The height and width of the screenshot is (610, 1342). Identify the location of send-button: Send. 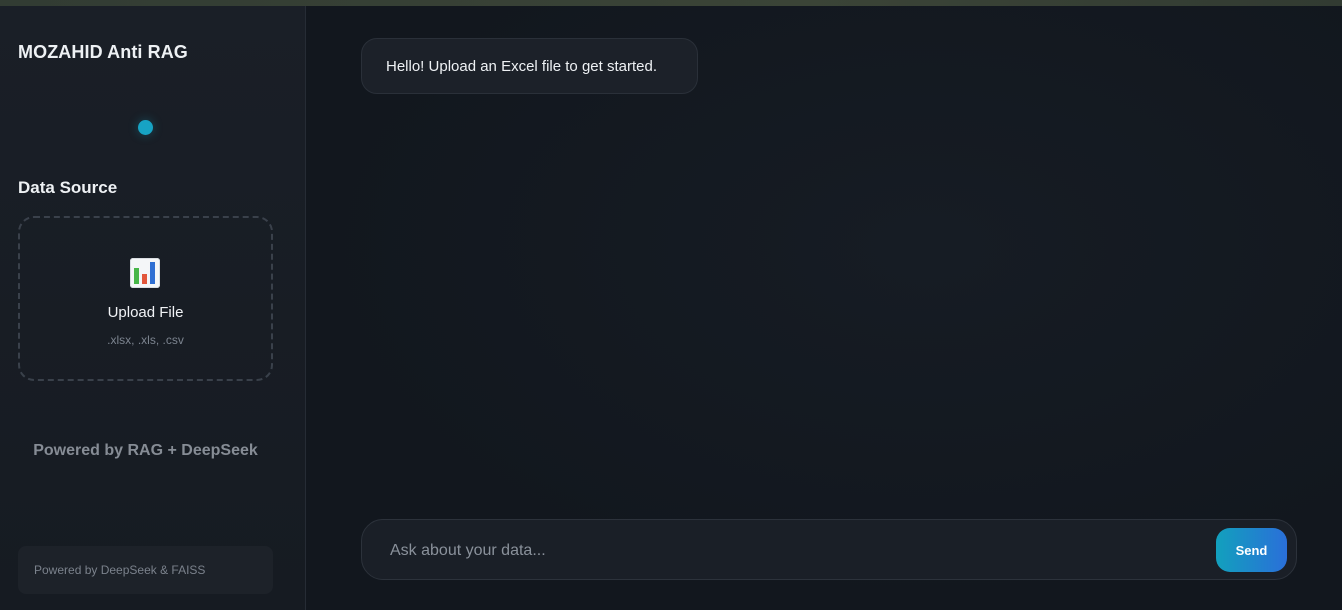
(1251, 550).